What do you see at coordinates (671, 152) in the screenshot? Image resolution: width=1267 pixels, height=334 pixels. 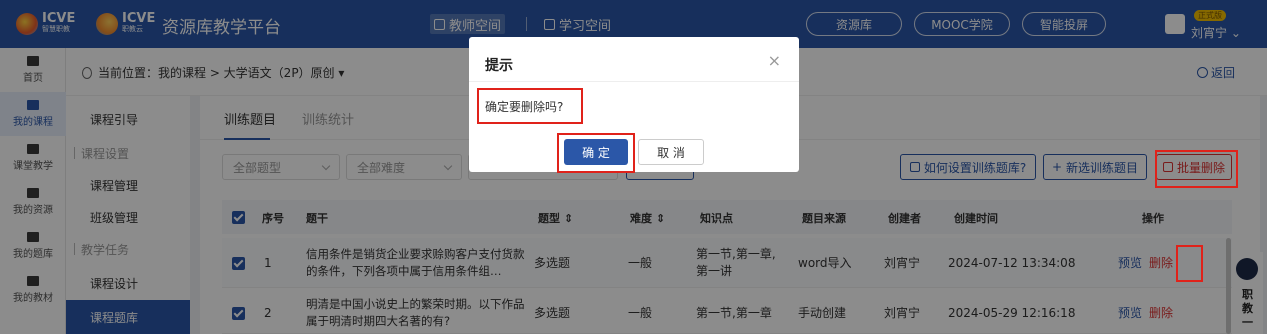 I see `cancel-button: 取 消` at bounding box center [671, 152].